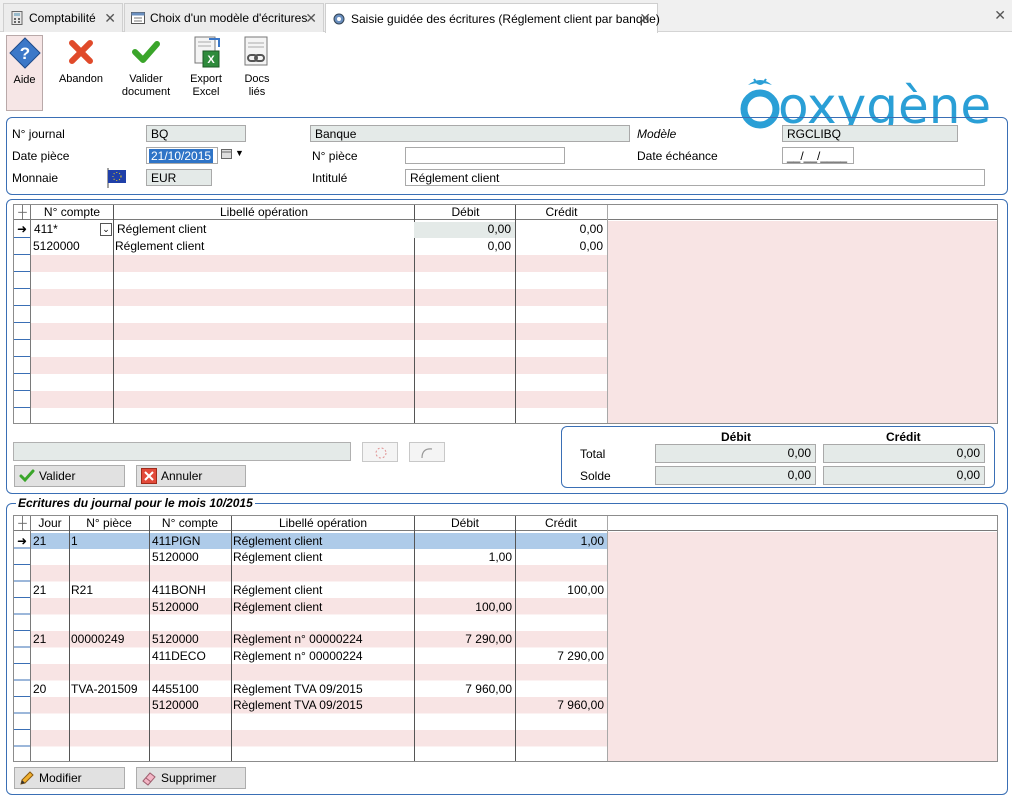 The width and height of the screenshot is (1012, 798). I want to click on aide-label: Aide, so click(24, 80).